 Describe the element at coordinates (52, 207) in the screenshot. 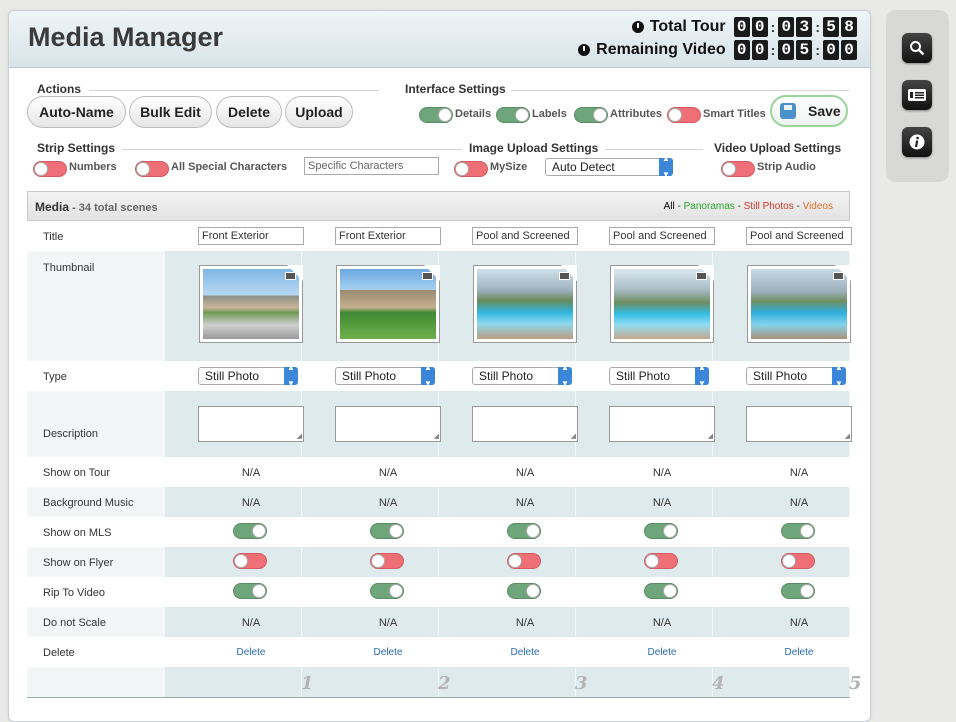

I see `media-title: Media` at that location.